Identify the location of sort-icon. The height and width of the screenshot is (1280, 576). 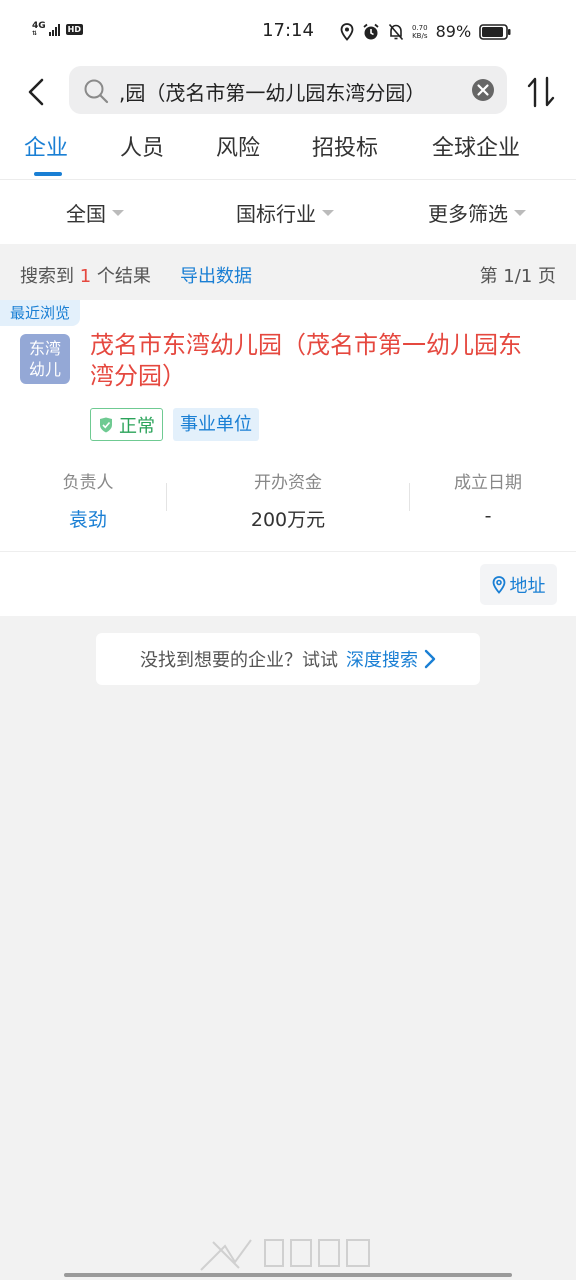
(541, 92).